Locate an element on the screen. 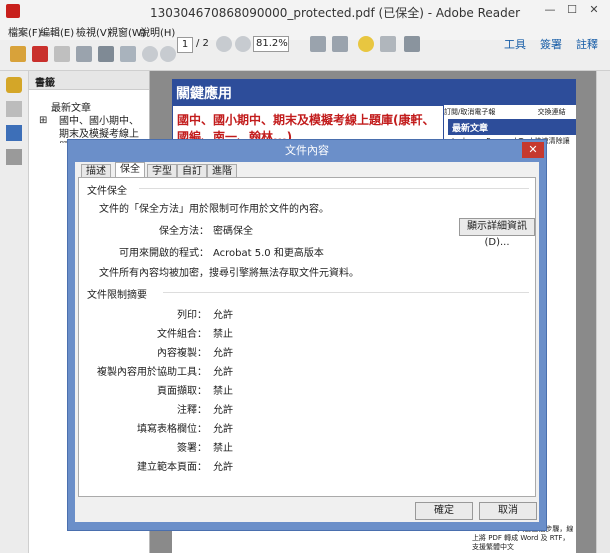  bookmarks-header: 書籤 is located at coordinates (89, 80).